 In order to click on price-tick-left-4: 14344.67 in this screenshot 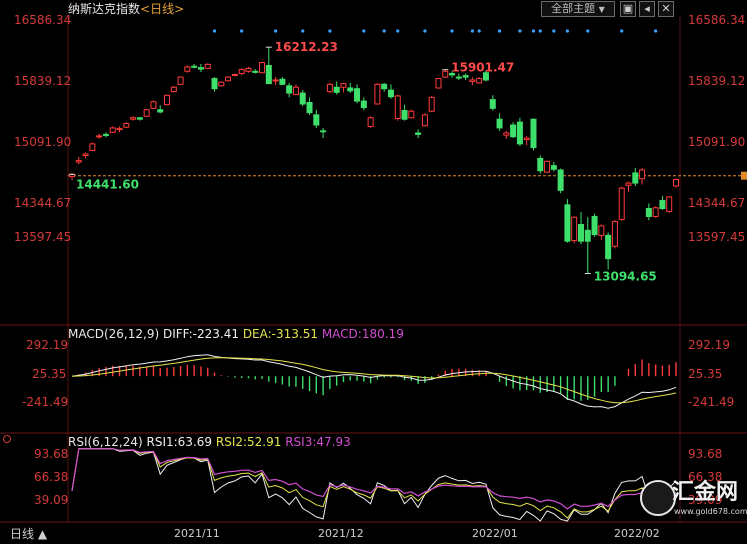, I will do `click(43, 203)`.